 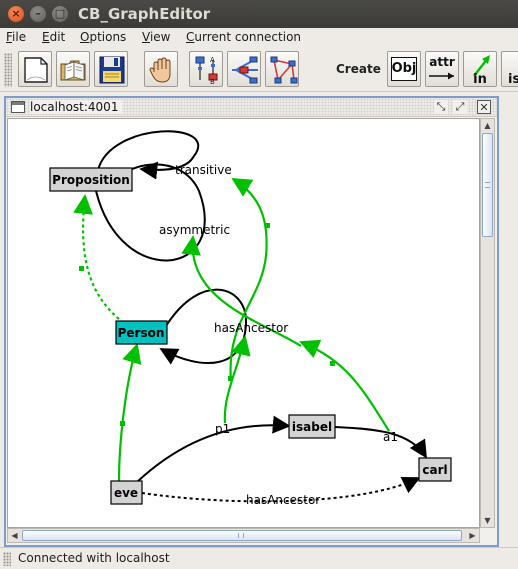 I want to click on maximize-window-icon: □, so click(x=60, y=14).